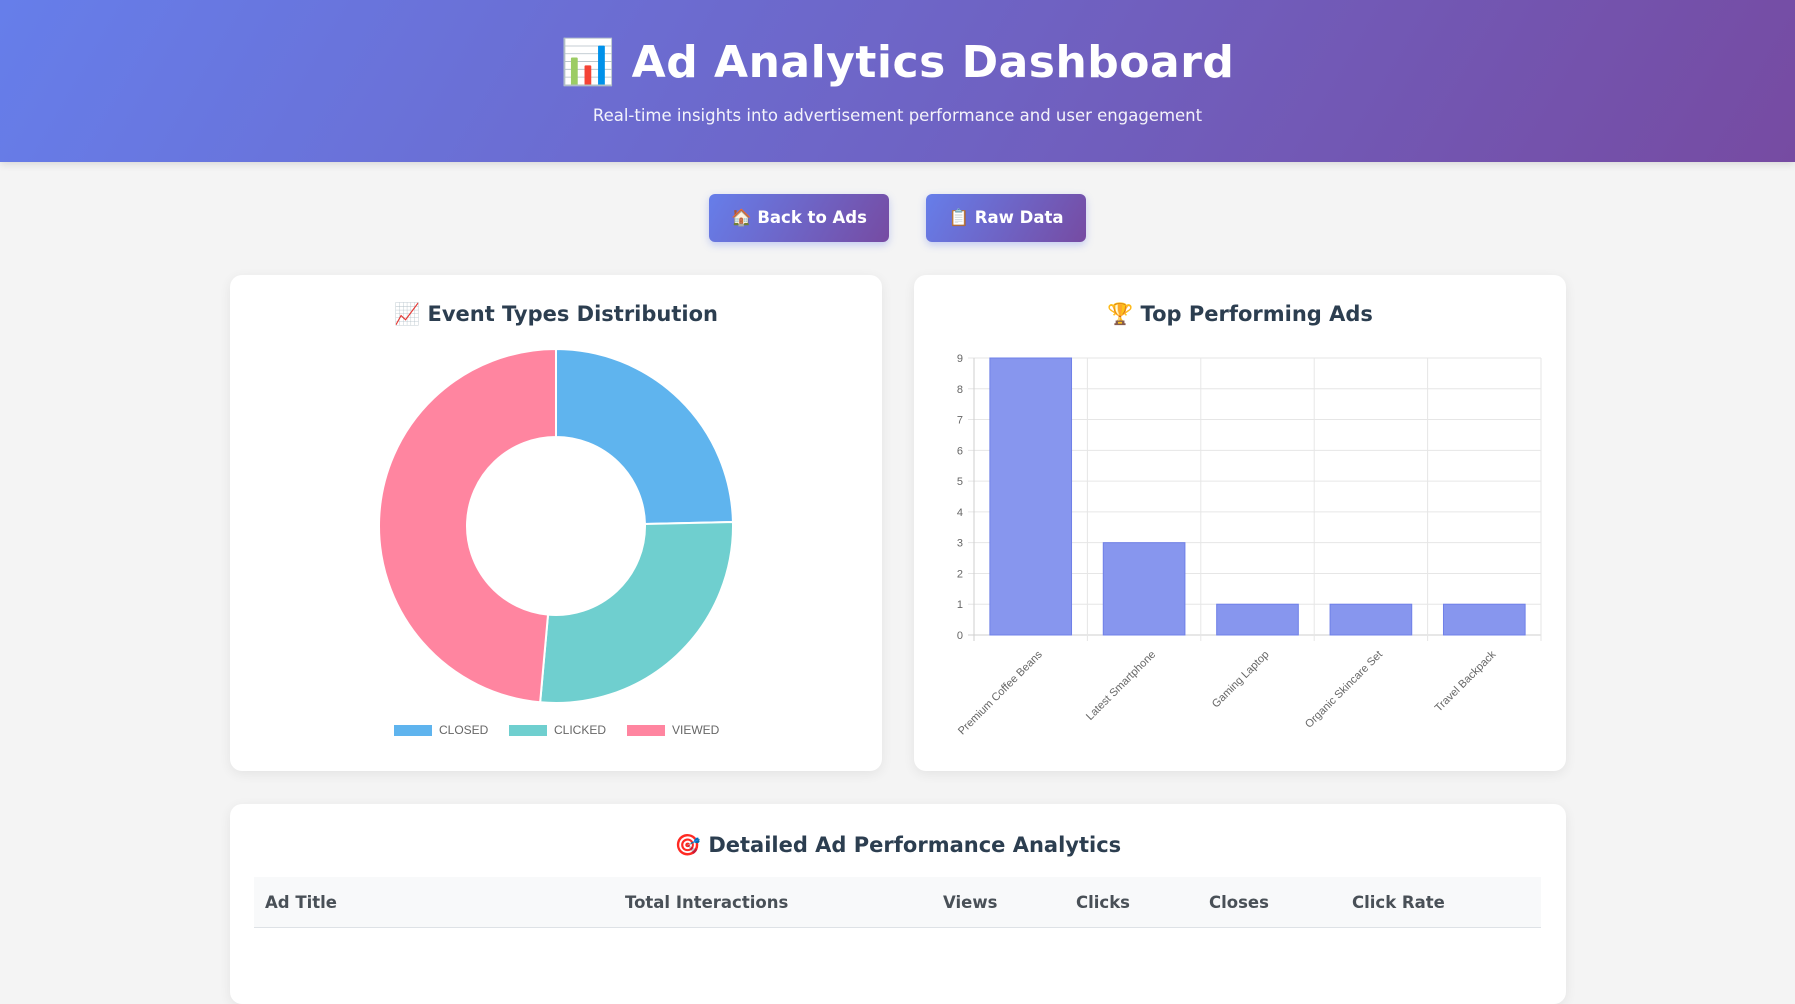  Describe the element at coordinates (580, 730) in the screenshot. I see `legend-label-clicked: CLICKED` at that location.